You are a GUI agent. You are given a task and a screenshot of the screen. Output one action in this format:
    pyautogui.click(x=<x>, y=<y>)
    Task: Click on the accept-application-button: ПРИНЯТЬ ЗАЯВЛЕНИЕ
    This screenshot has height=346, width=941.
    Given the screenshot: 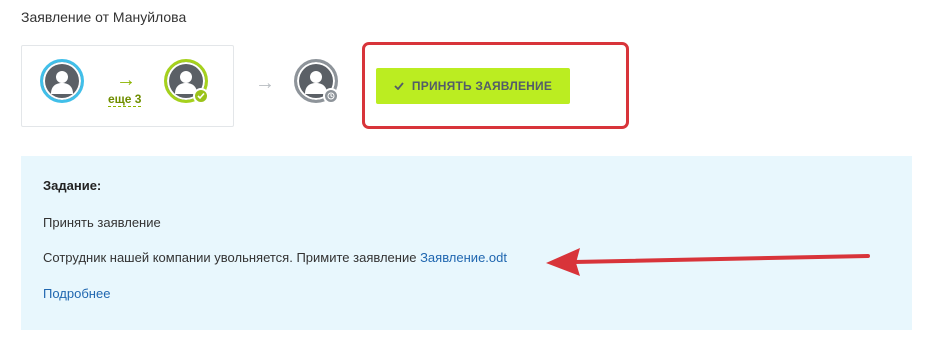 What is the action you would take?
    pyautogui.click(x=473, y=86)
    